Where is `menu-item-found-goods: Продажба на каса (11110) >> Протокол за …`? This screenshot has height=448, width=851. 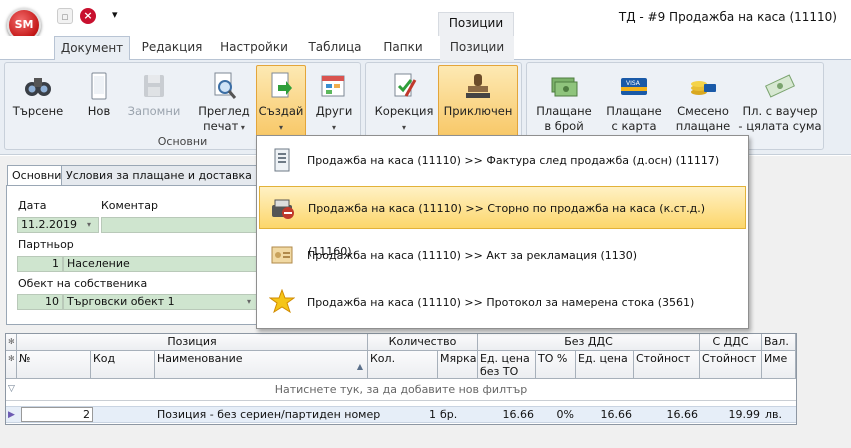
menu-item-found-goods: Продажба на каса (11110) >> Протокол за … is located at coordinates (502, 302).